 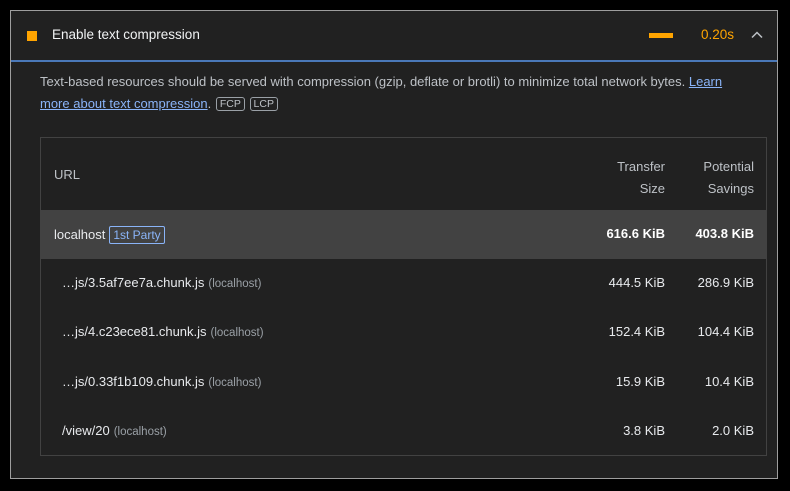 I want to click on table-header: URL Transfer Size Potential Savings, so click(x=403, y=174).